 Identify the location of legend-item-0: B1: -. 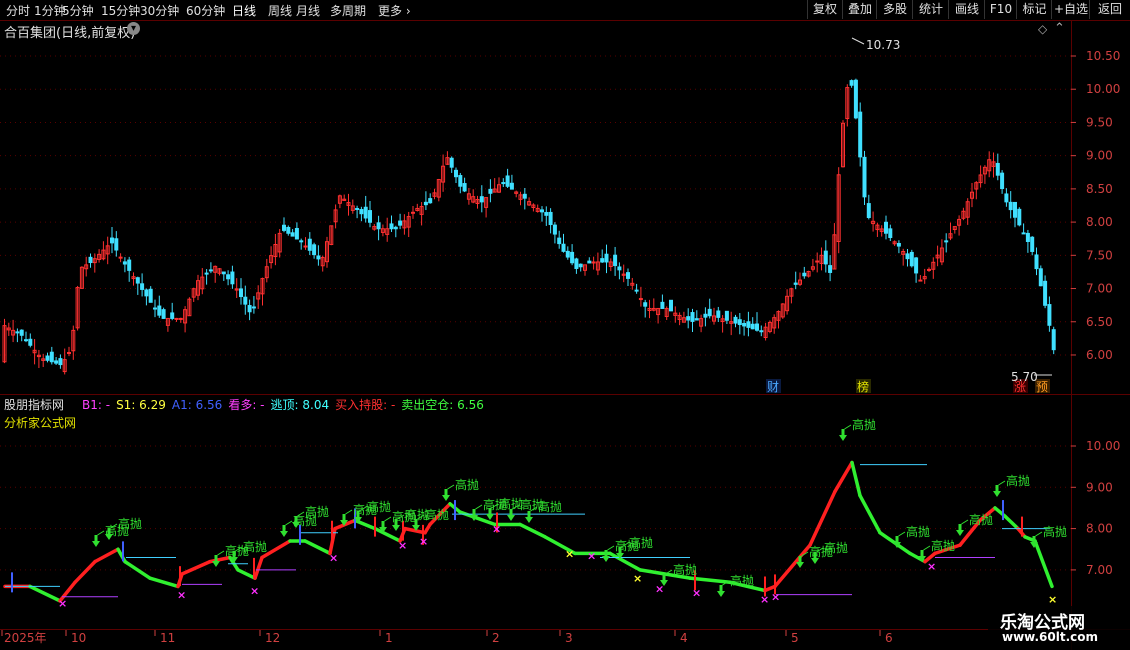
(96, 405).